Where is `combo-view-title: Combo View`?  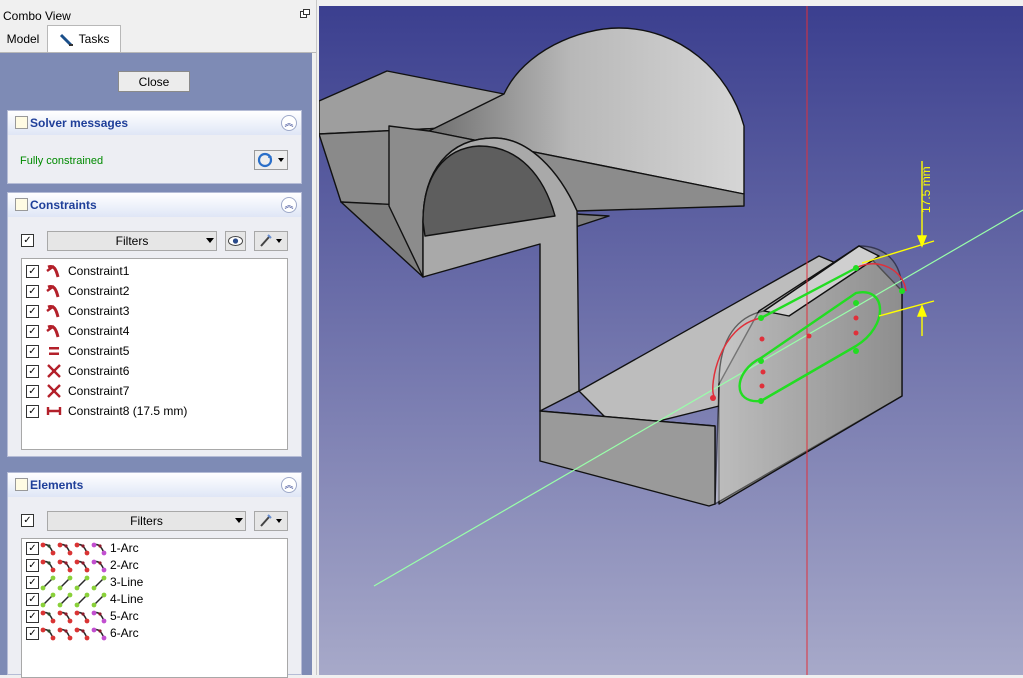
combo-view-title: Combo View is located at coordinates (37, 16).